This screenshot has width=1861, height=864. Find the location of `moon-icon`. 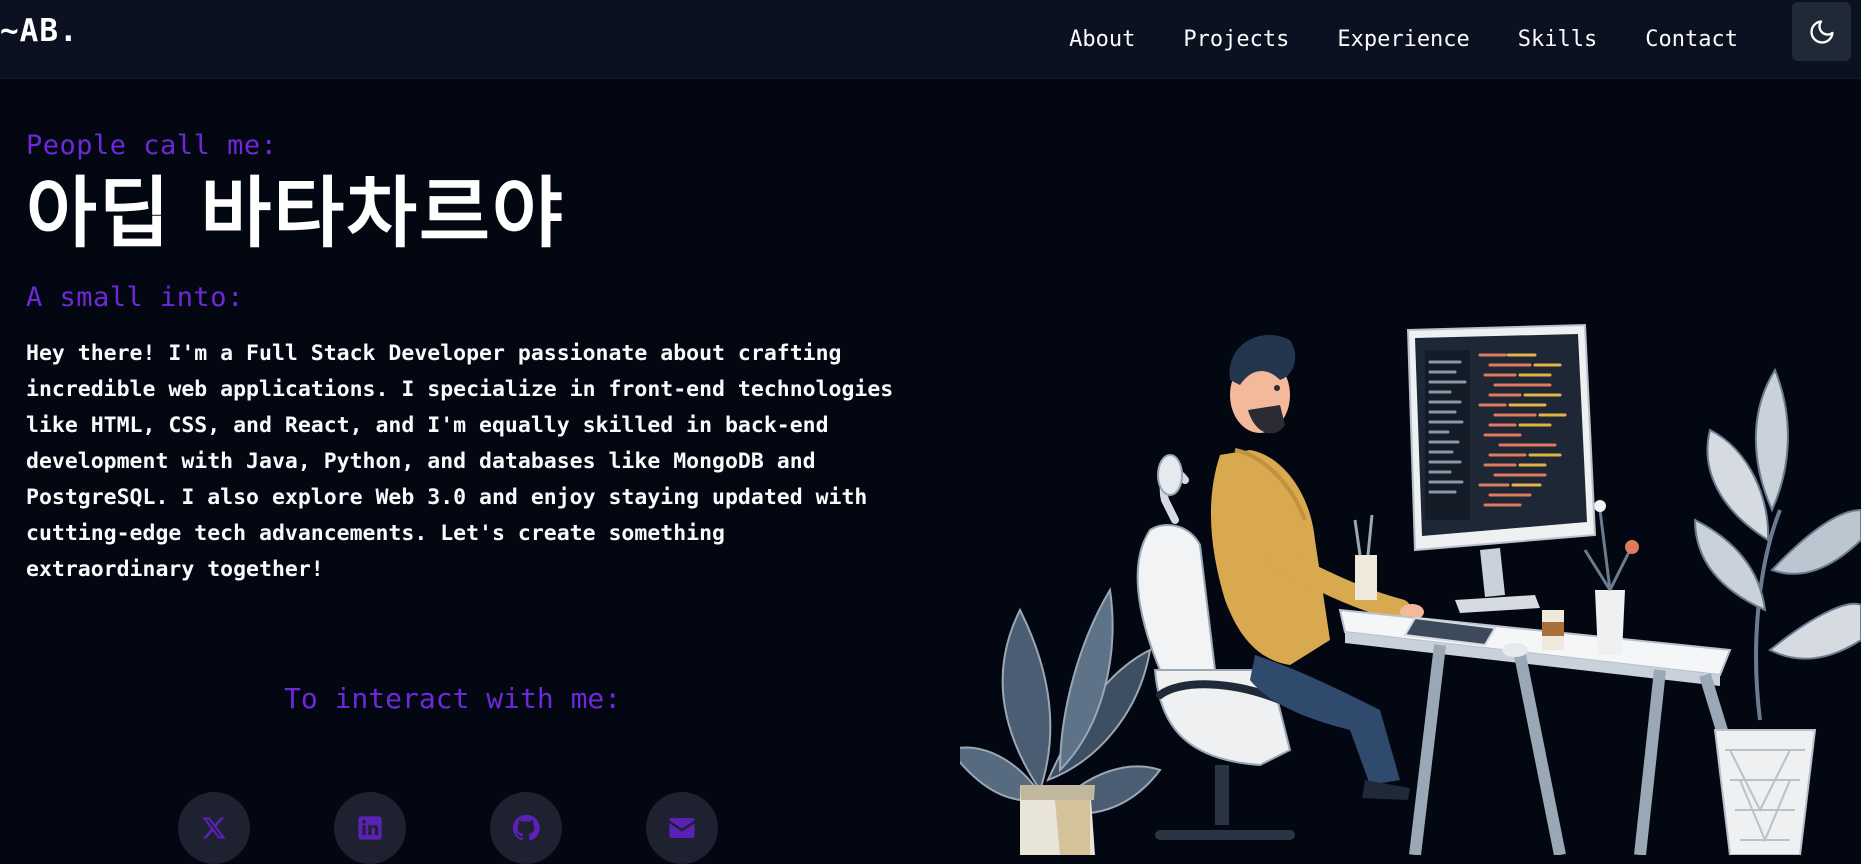

moon-icon is located at coordinates (1821, 31).